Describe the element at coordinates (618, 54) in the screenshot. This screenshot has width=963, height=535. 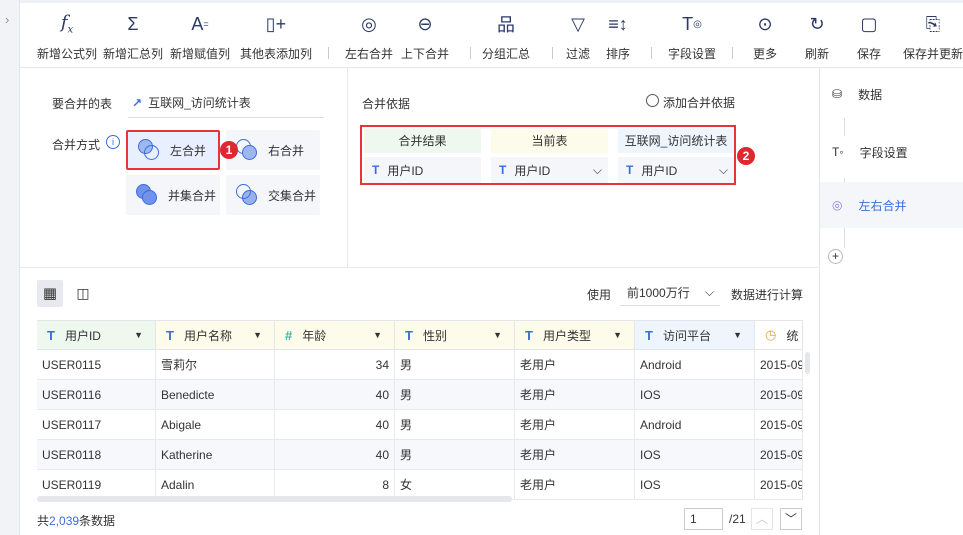
I see `toolbar-label: 排序` at that location.